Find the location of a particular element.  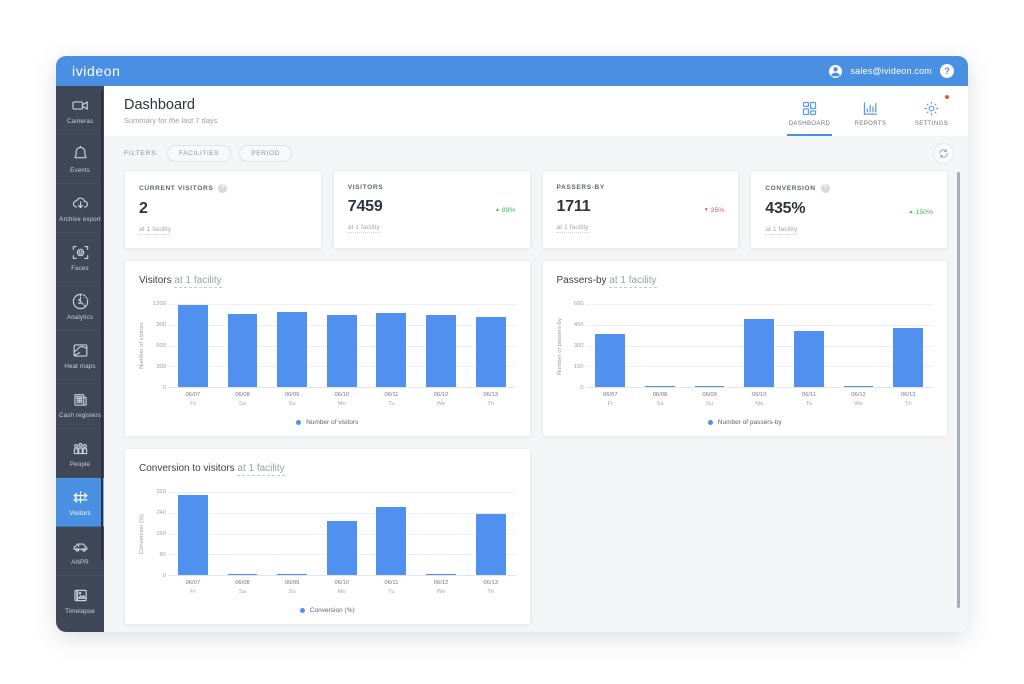

sidebar-item-cameras: Cameras is located at coordinates (80, 110).